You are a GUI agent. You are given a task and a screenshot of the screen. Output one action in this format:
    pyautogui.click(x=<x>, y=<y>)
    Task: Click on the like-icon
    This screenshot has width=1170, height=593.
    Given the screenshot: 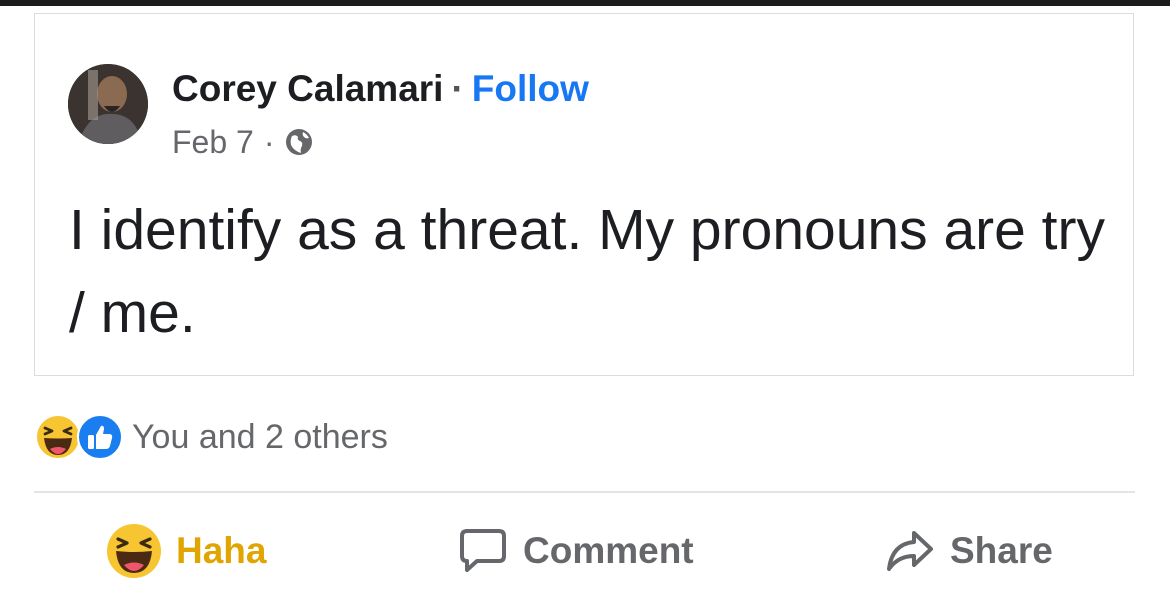 What is the action you would take?
    pyautogui.click(x=100, y=437)
    